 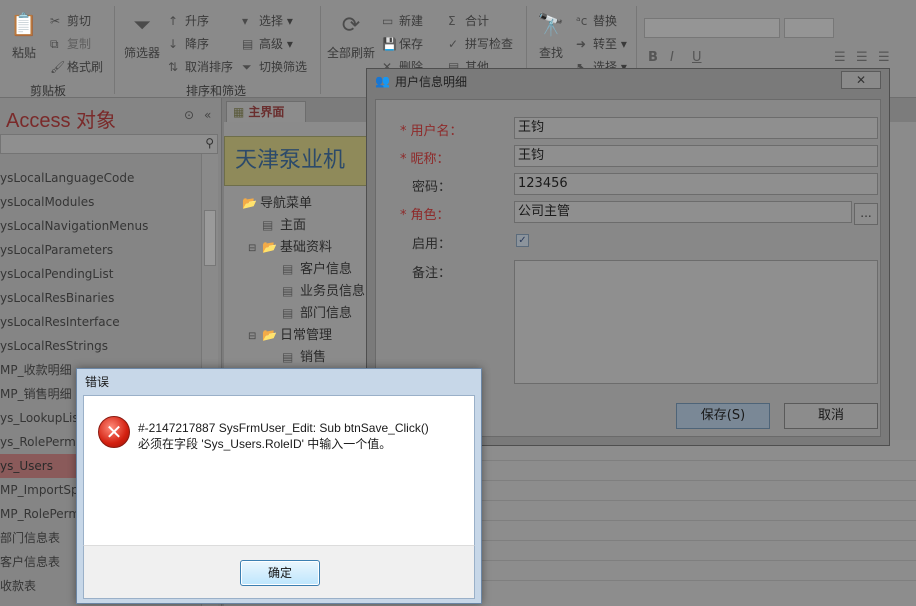 I want to click on align-right-icon: ☰, so click(x=884, y=57).